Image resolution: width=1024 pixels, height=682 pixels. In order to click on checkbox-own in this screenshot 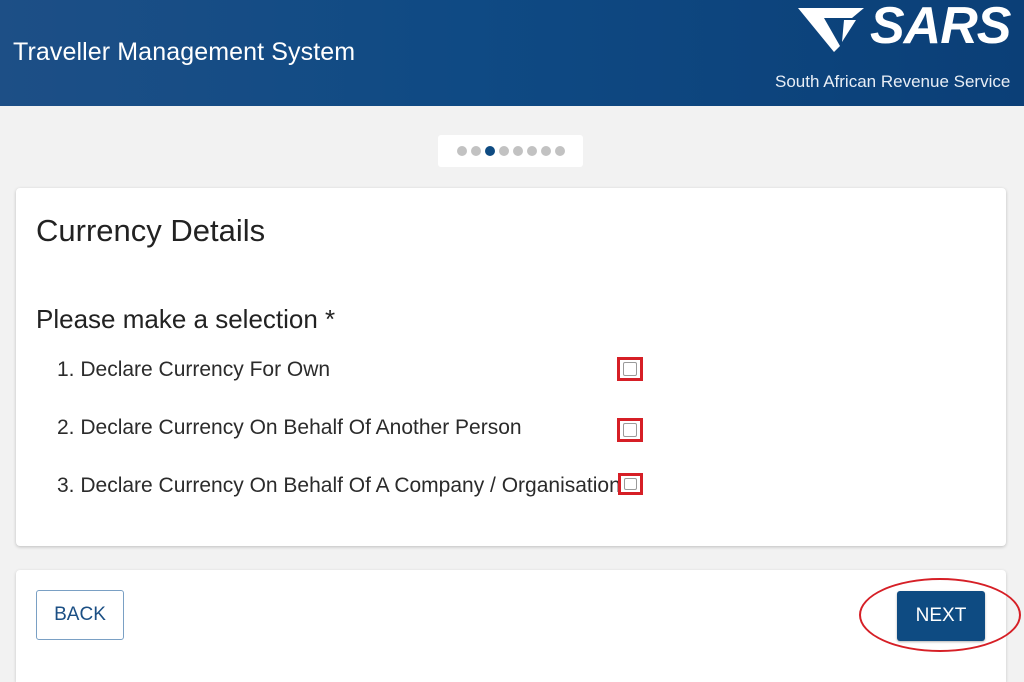, I will do `click(630, 369)`.